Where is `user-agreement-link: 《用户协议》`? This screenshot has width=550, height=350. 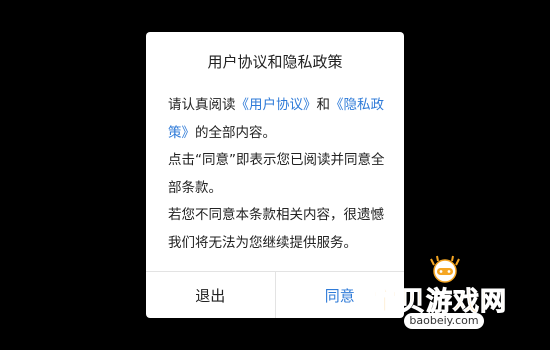
user-agreement-link: 《用户协议》 is located at coordinates (276, 105).